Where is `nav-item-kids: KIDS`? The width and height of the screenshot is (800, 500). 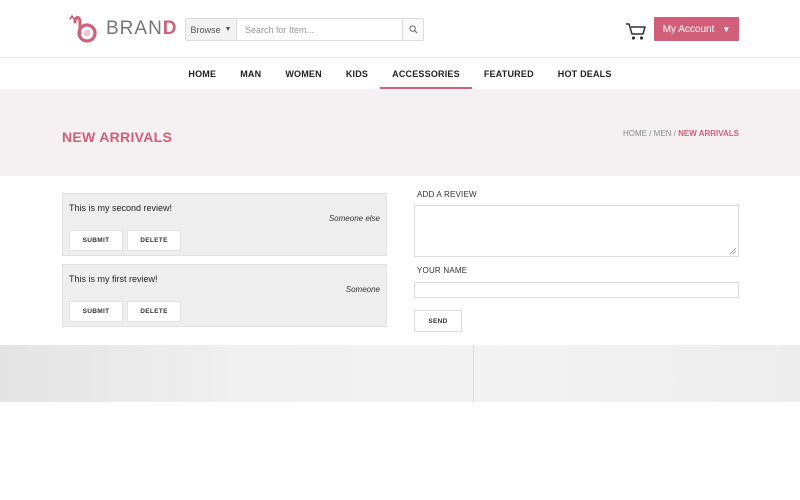
nav-item-kids: KIDS is located at coordinates (357, 74).